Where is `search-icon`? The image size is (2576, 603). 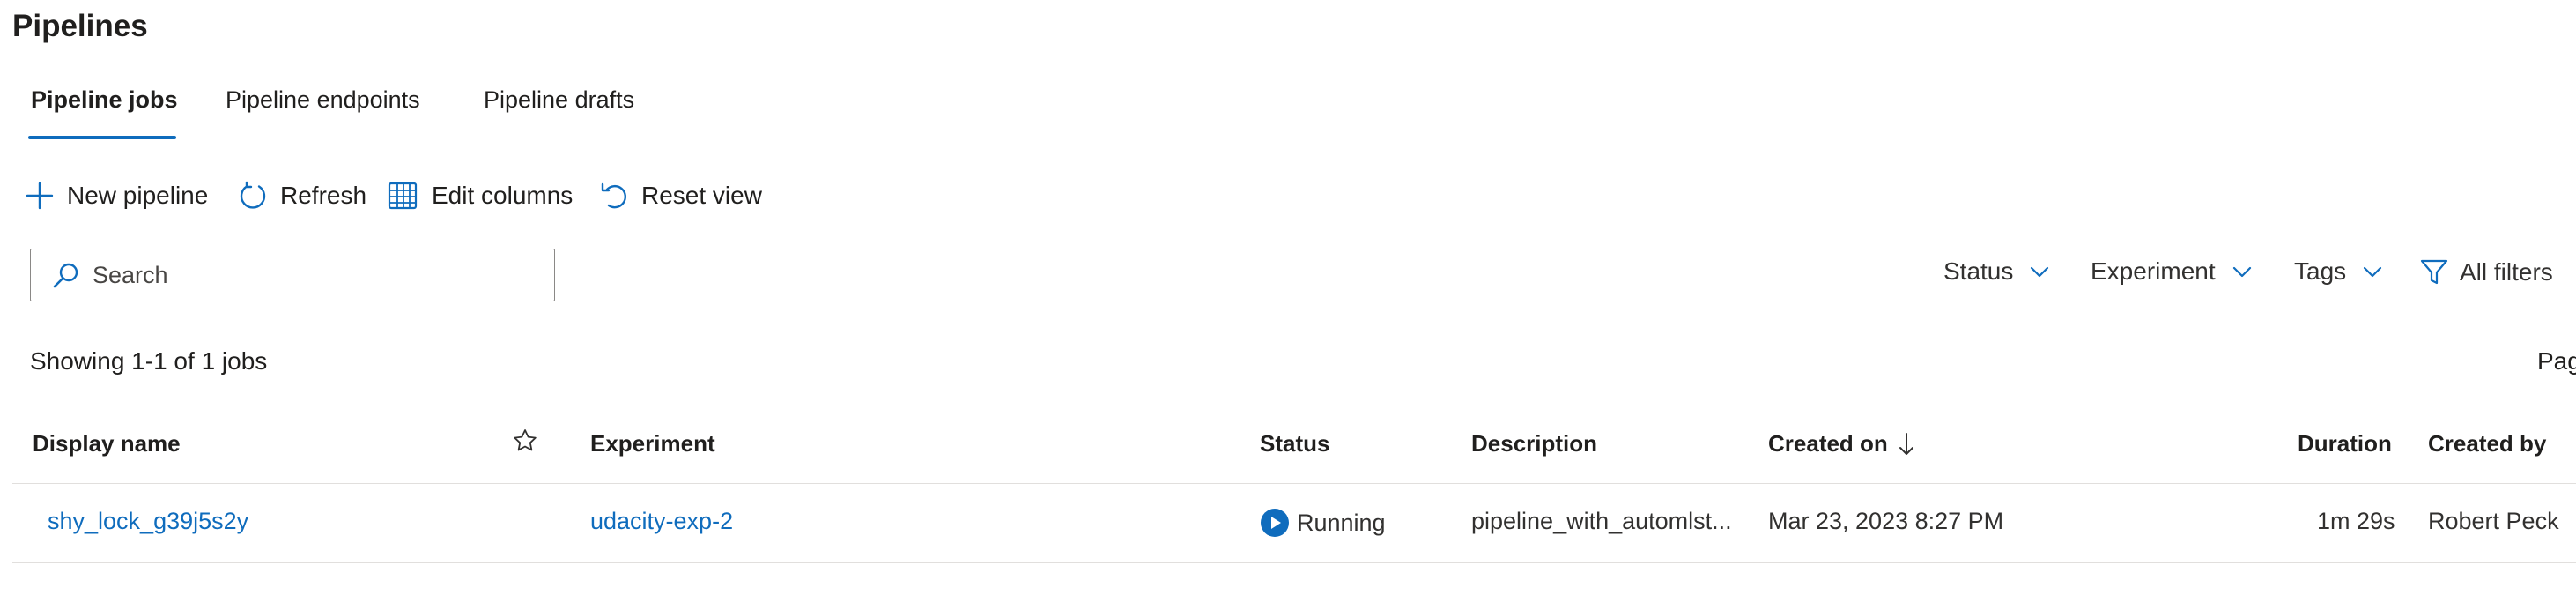 search-icon is located at coordinates (65, 275).